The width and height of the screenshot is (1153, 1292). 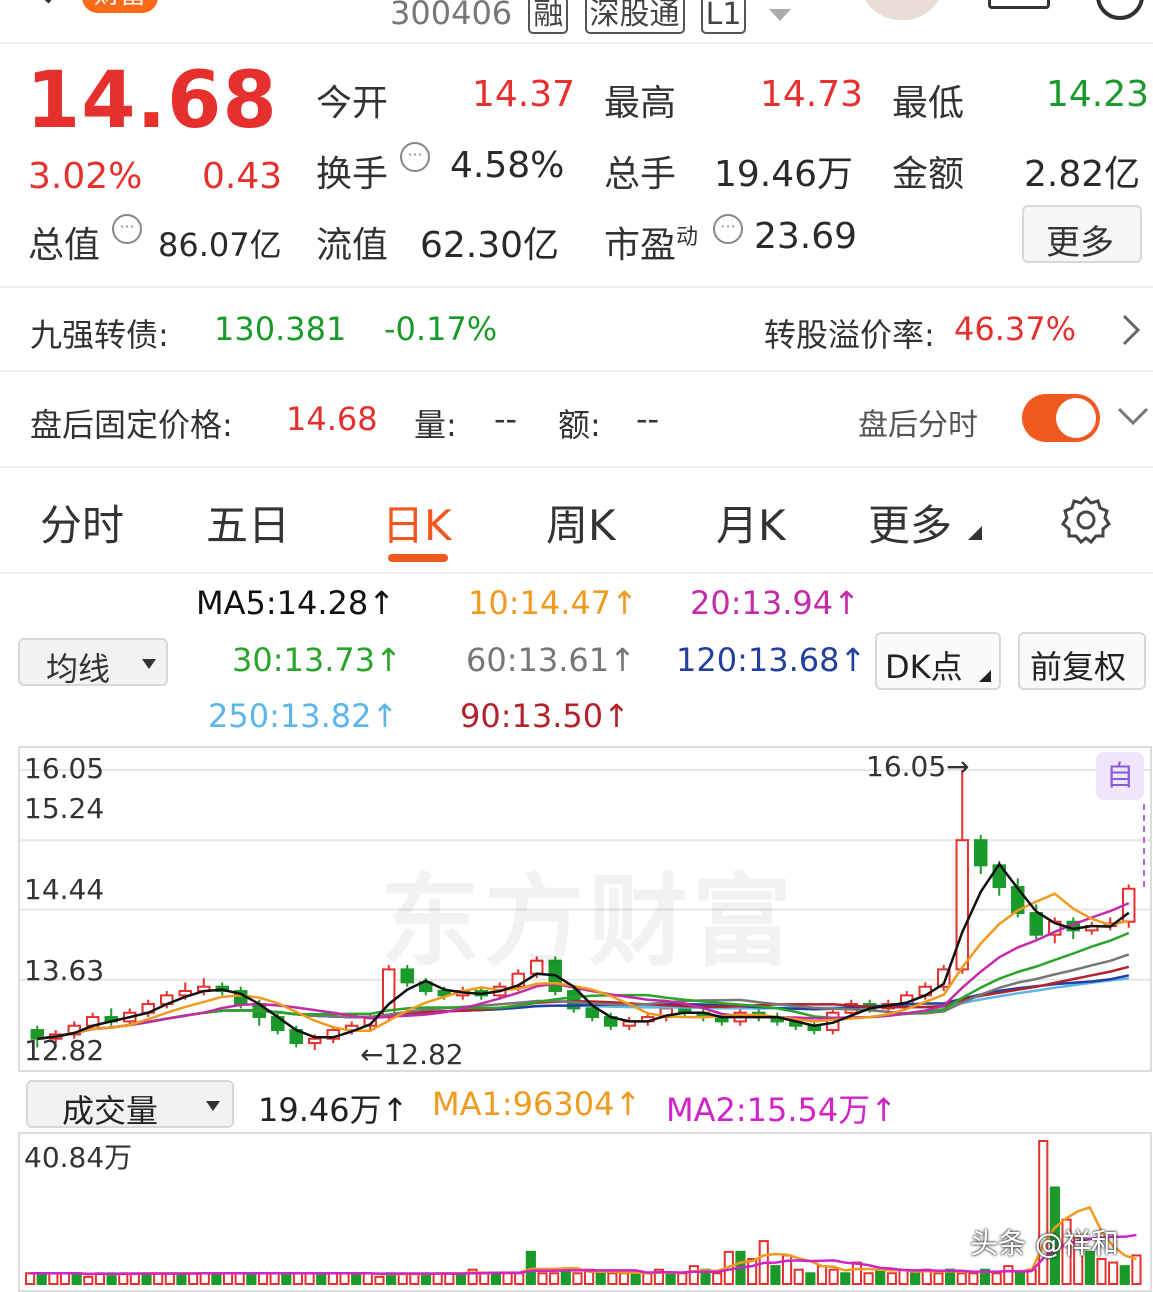 I want to click on min-price-label: ←12.82, so click(x=412, y=1054).